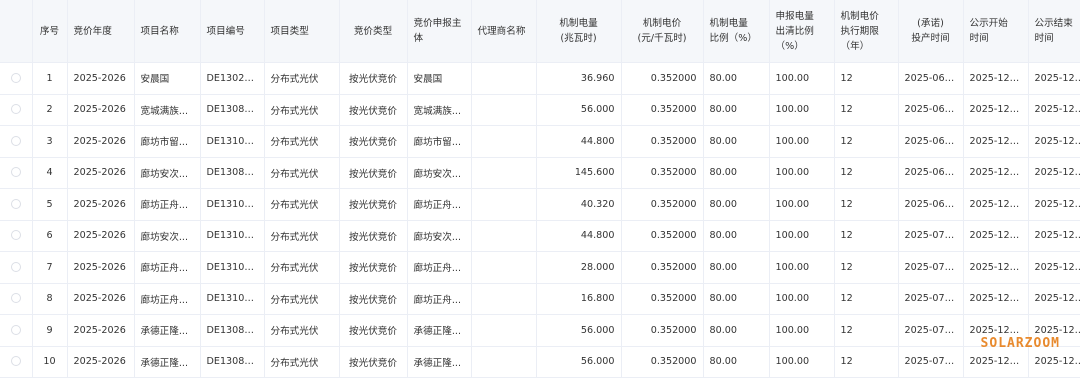  What do you see at coordinates (996, 31) in the screenshot?
I see `col-header-pub-start: 公示开始 时间` at bounding box center [996, 31].